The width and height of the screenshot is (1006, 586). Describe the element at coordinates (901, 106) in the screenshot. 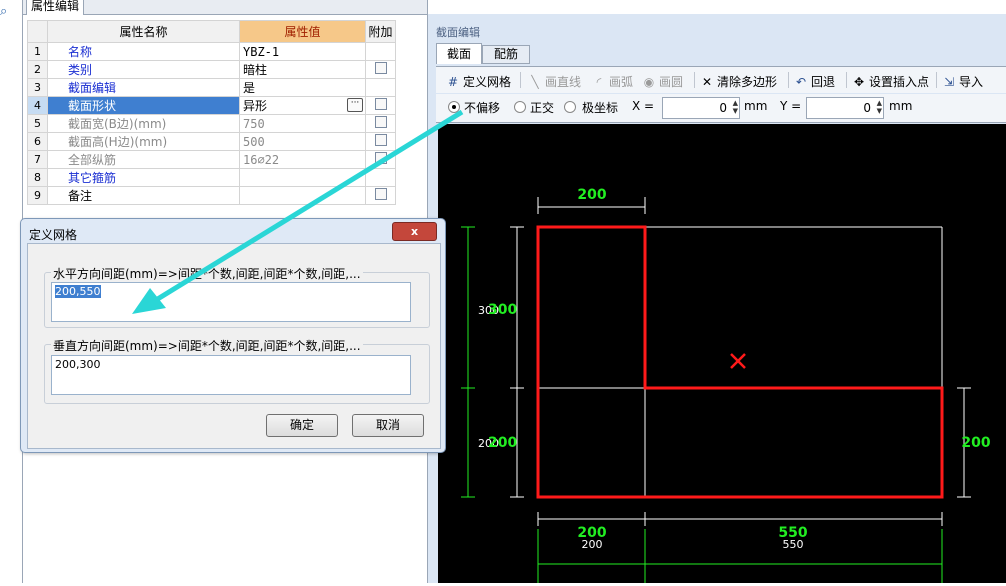

I see `y-unit: mm` at that location.